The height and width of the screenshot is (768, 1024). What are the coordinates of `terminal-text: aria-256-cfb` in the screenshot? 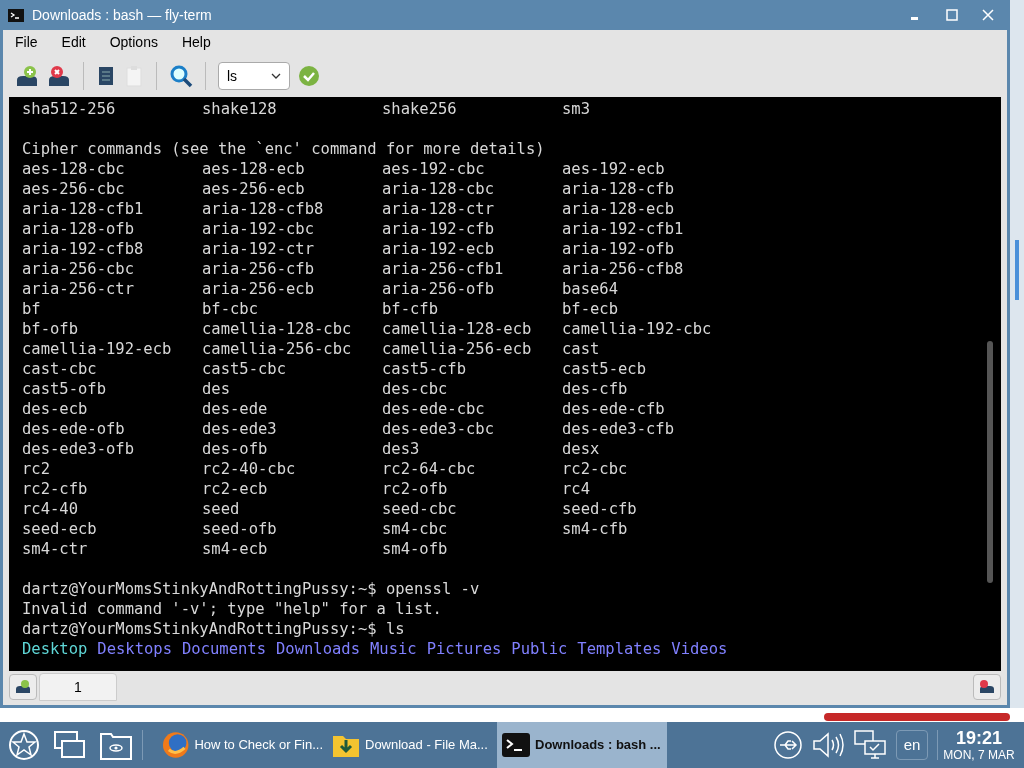 It's located at (258, 269).